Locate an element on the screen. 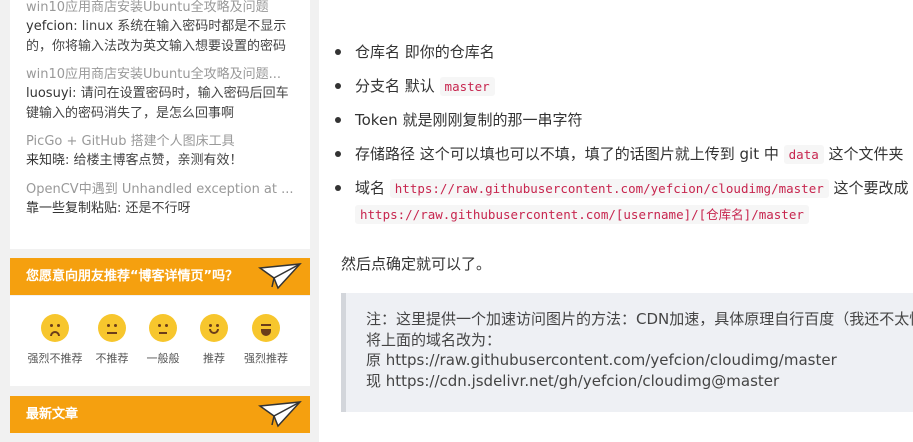 The height and width of the screenshot is (442, 913). angry-face-icon is located at coordinates (55, 328).